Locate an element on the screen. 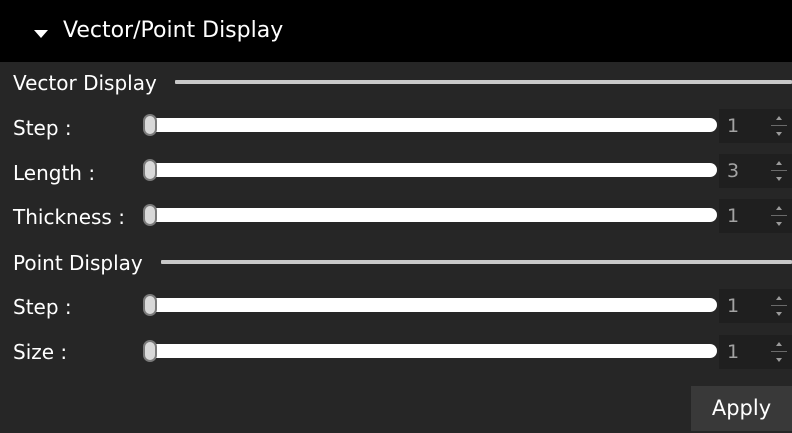  vector-length-label: Length : is located at coordinates (54, 173).